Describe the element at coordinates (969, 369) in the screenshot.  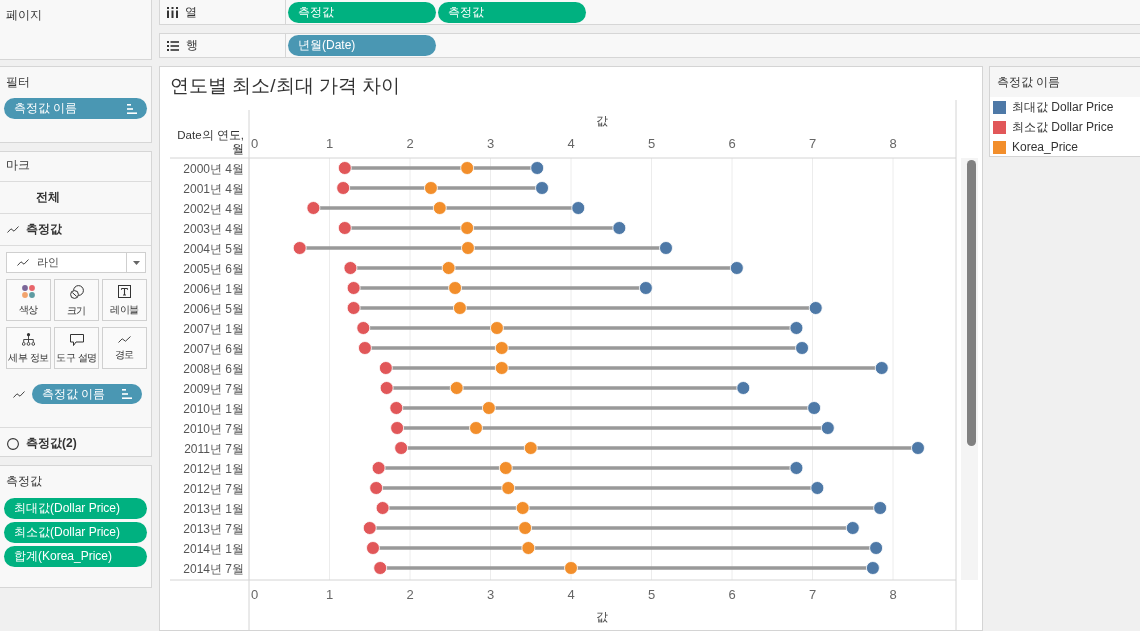
I see `scrollbar` at that location.